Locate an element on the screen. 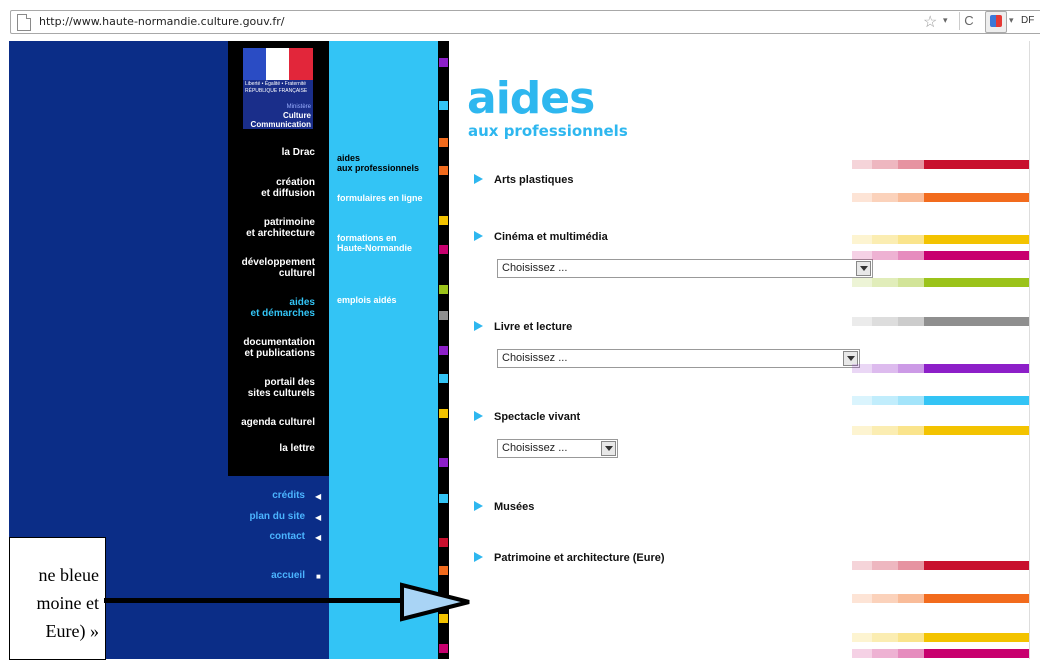 This screenshot has height=660, width=1040. right-edge is located at coordinates (1034, 350).